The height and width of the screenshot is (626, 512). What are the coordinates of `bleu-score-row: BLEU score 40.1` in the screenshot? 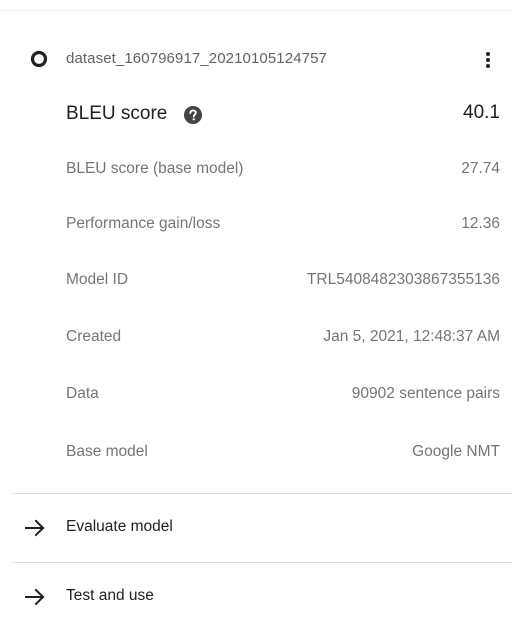 It's located at (256, 114).